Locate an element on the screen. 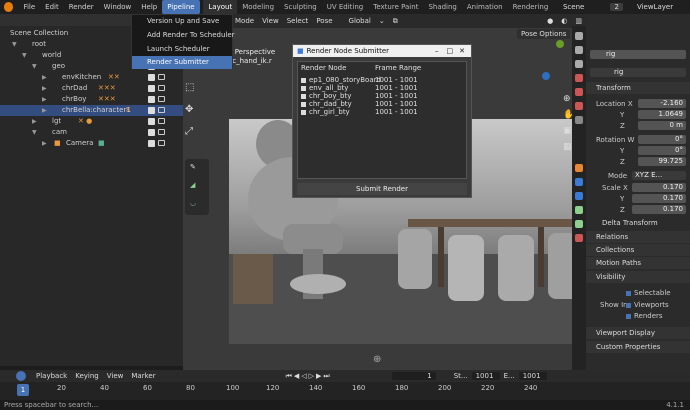 The height and width of the screenshot is (410, 690). visibility-panel-header: Visibility is located at coordinates (638, 277).